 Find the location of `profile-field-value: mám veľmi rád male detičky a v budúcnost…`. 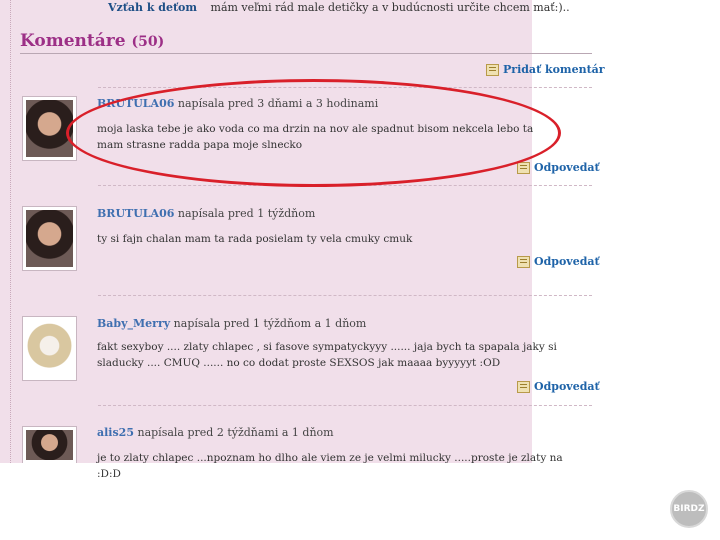

profile-field-value: mám veľmi rád male detičky a v budúcnost… is located at coordinates (390, 7).